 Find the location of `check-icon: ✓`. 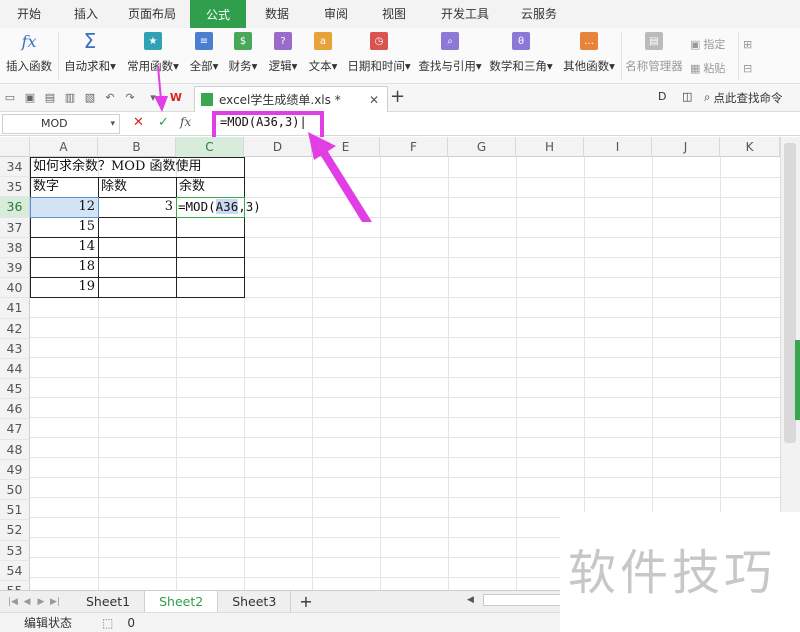

check-icon: ✓ is located at coordinates (163, 122).